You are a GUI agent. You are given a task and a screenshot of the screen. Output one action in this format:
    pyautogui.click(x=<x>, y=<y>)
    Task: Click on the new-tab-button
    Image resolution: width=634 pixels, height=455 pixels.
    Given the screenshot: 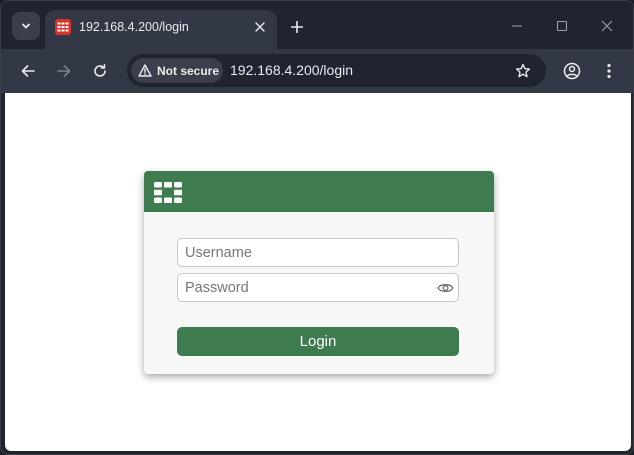 What is the action you would take?
    pyautogui.click(x=297, y=27)
    